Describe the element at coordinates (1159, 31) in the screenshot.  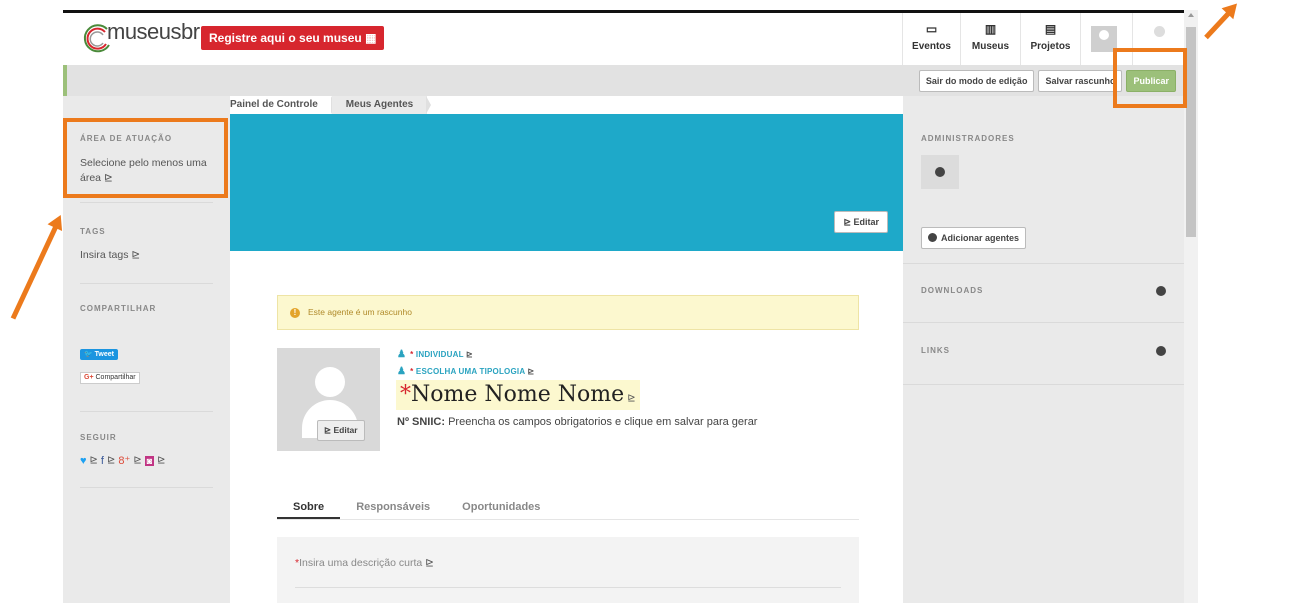
I see `notification-icon` at that location.